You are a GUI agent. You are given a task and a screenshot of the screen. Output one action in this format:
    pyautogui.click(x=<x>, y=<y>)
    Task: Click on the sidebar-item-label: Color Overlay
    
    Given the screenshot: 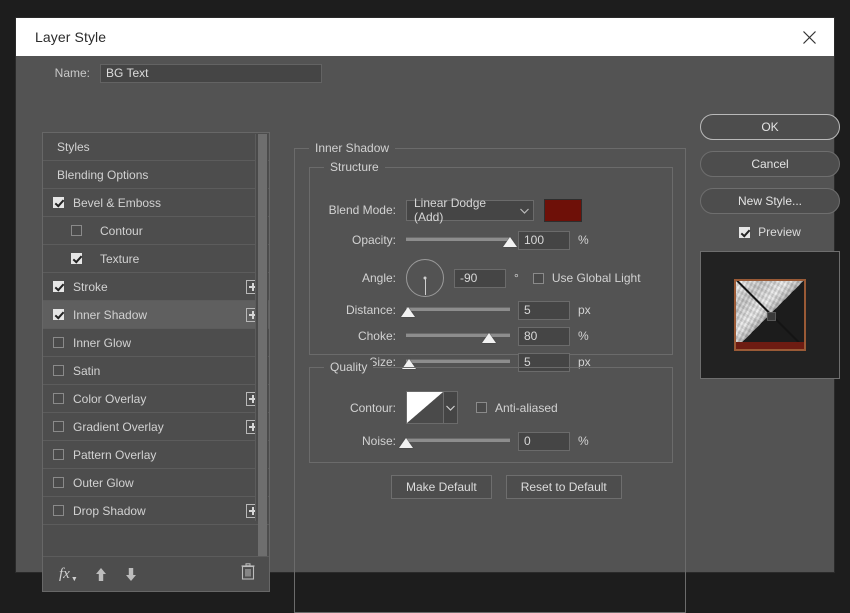 What is the action you would take?
    pyautogui.click(x=110, y=398)
    